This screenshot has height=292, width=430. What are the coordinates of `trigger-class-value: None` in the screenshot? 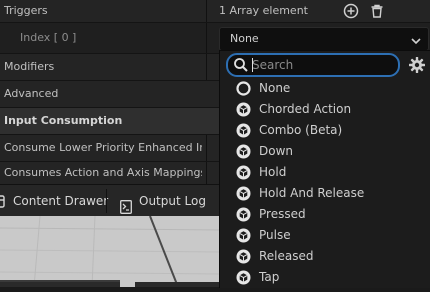 It's located at (244, 38).